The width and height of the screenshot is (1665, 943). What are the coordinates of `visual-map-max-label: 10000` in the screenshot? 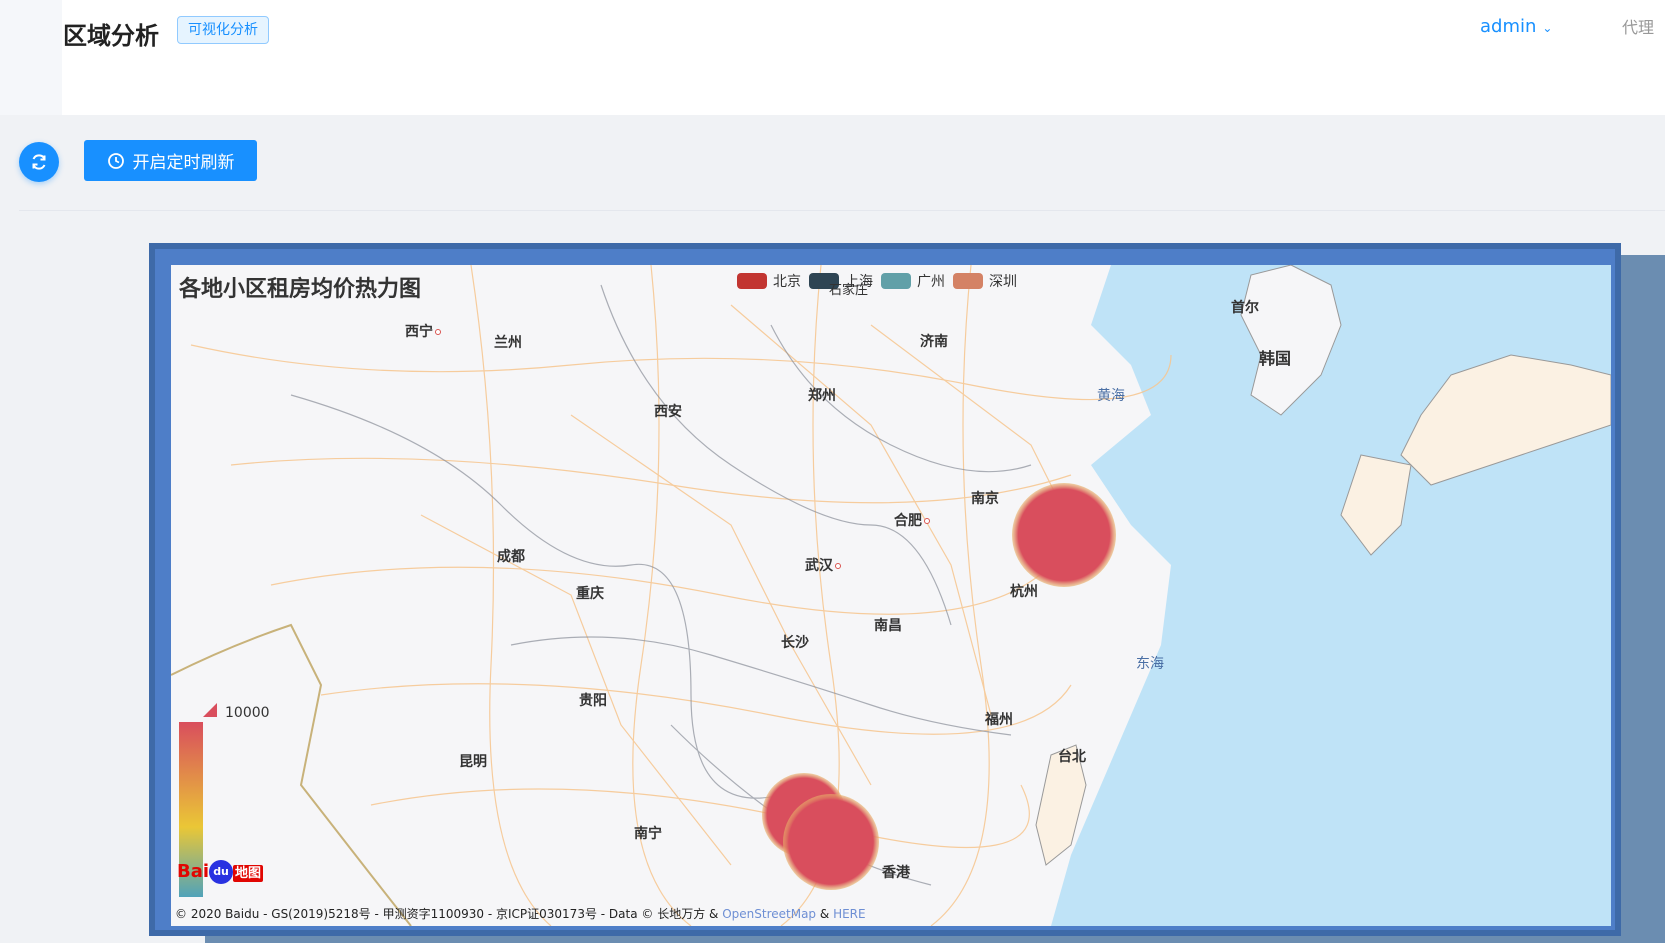 It's located at (247, 713).